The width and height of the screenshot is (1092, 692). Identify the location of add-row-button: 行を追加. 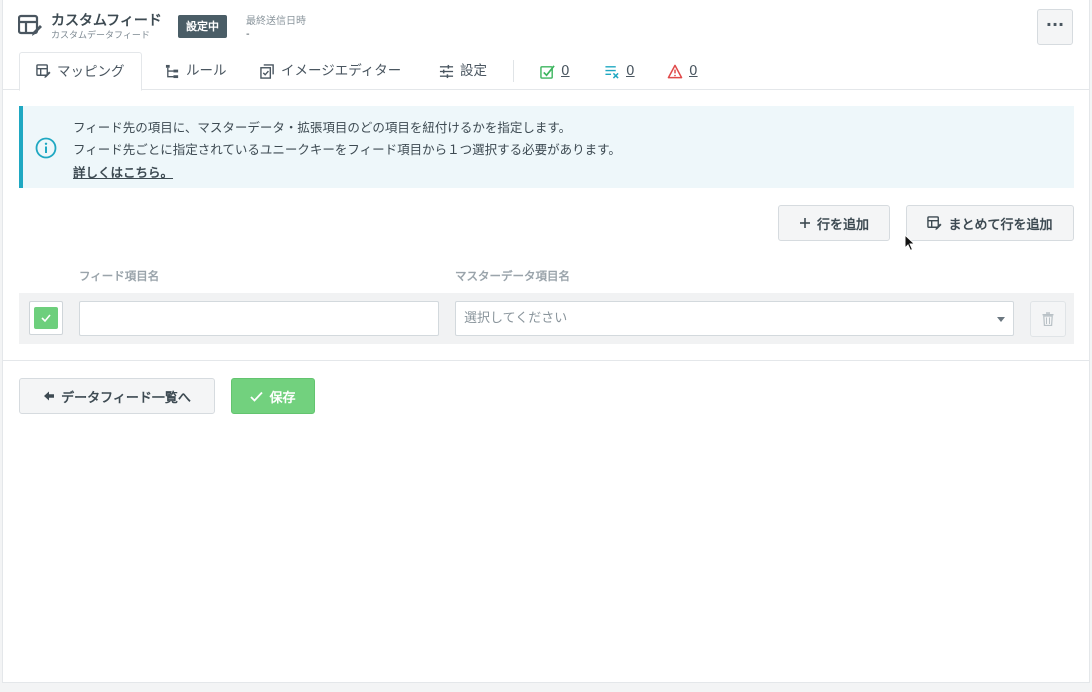
(834, 223).